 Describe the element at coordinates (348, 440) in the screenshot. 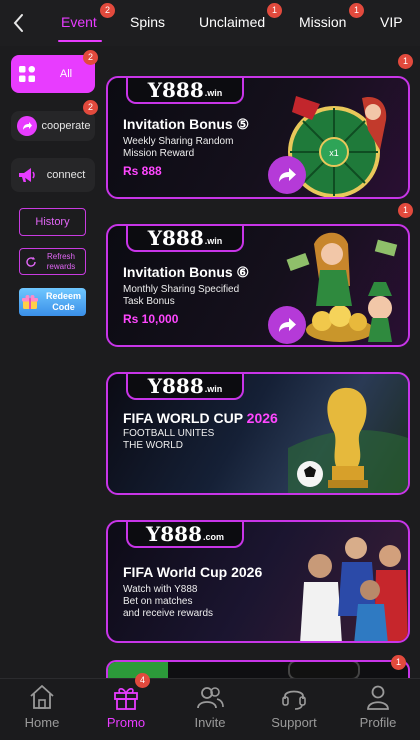

I see `trophy-illustration` at that location.